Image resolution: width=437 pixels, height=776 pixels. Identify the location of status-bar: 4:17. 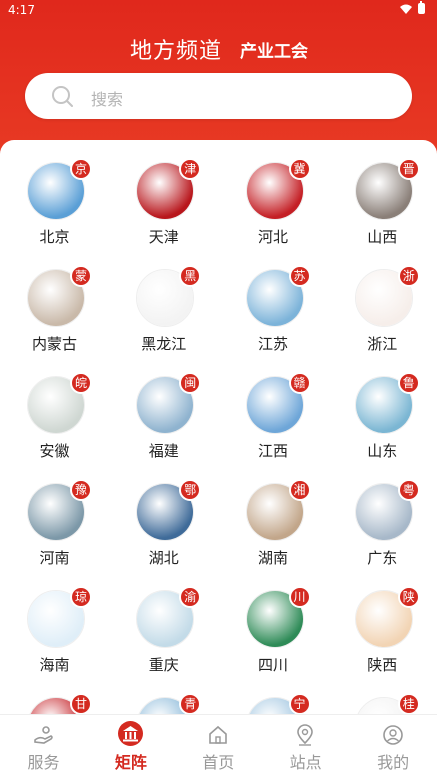
(218, 11).